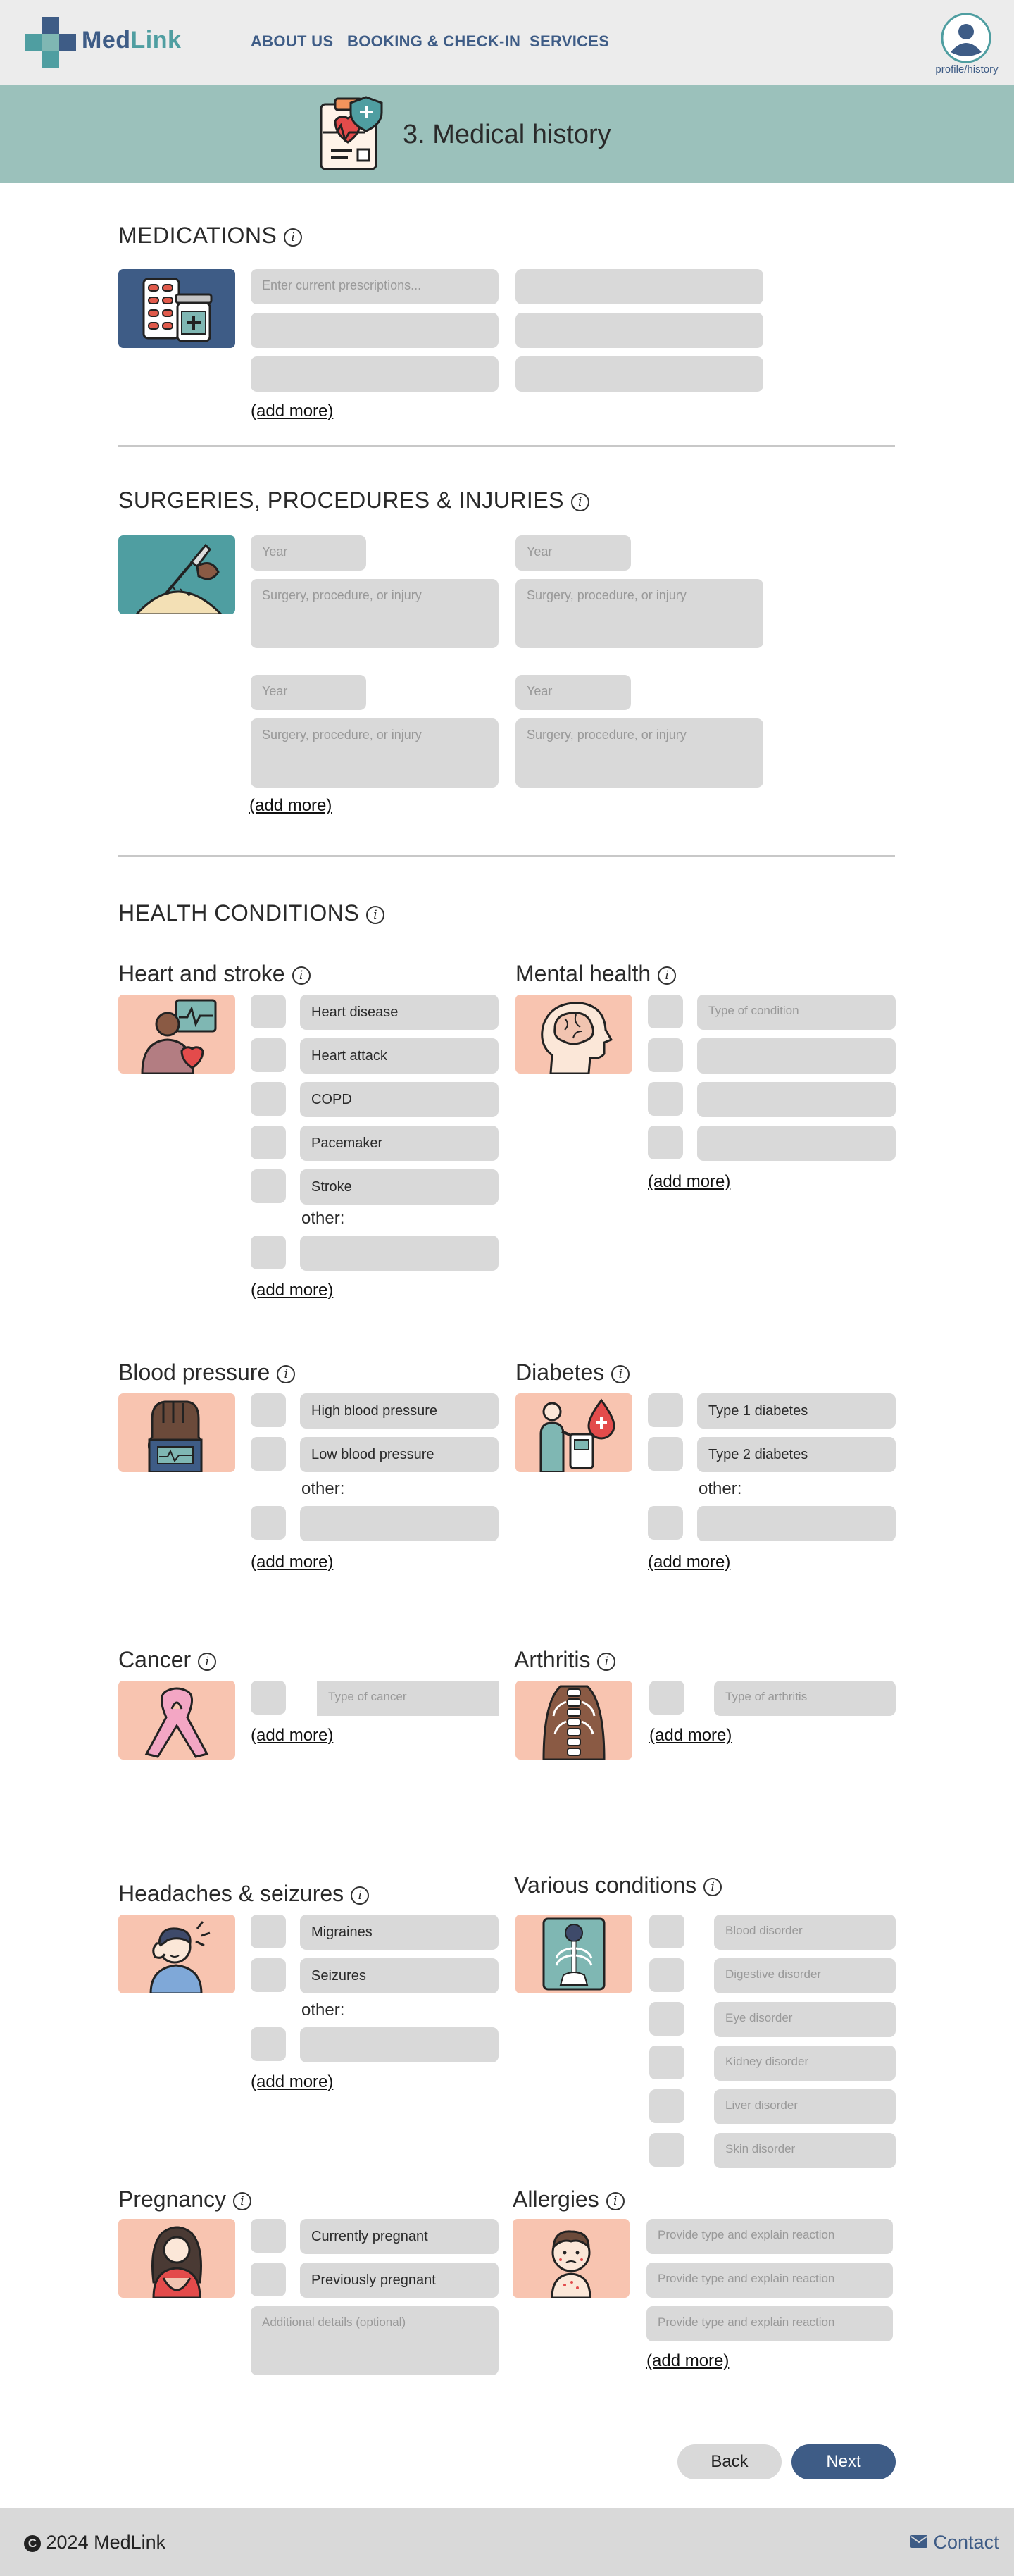 This screenshot has width=1014, height=2576. What do you see at coordinates (399, 1253) in the screenshot?
I see `heart-other-input` at bounding box center [399, 1253].